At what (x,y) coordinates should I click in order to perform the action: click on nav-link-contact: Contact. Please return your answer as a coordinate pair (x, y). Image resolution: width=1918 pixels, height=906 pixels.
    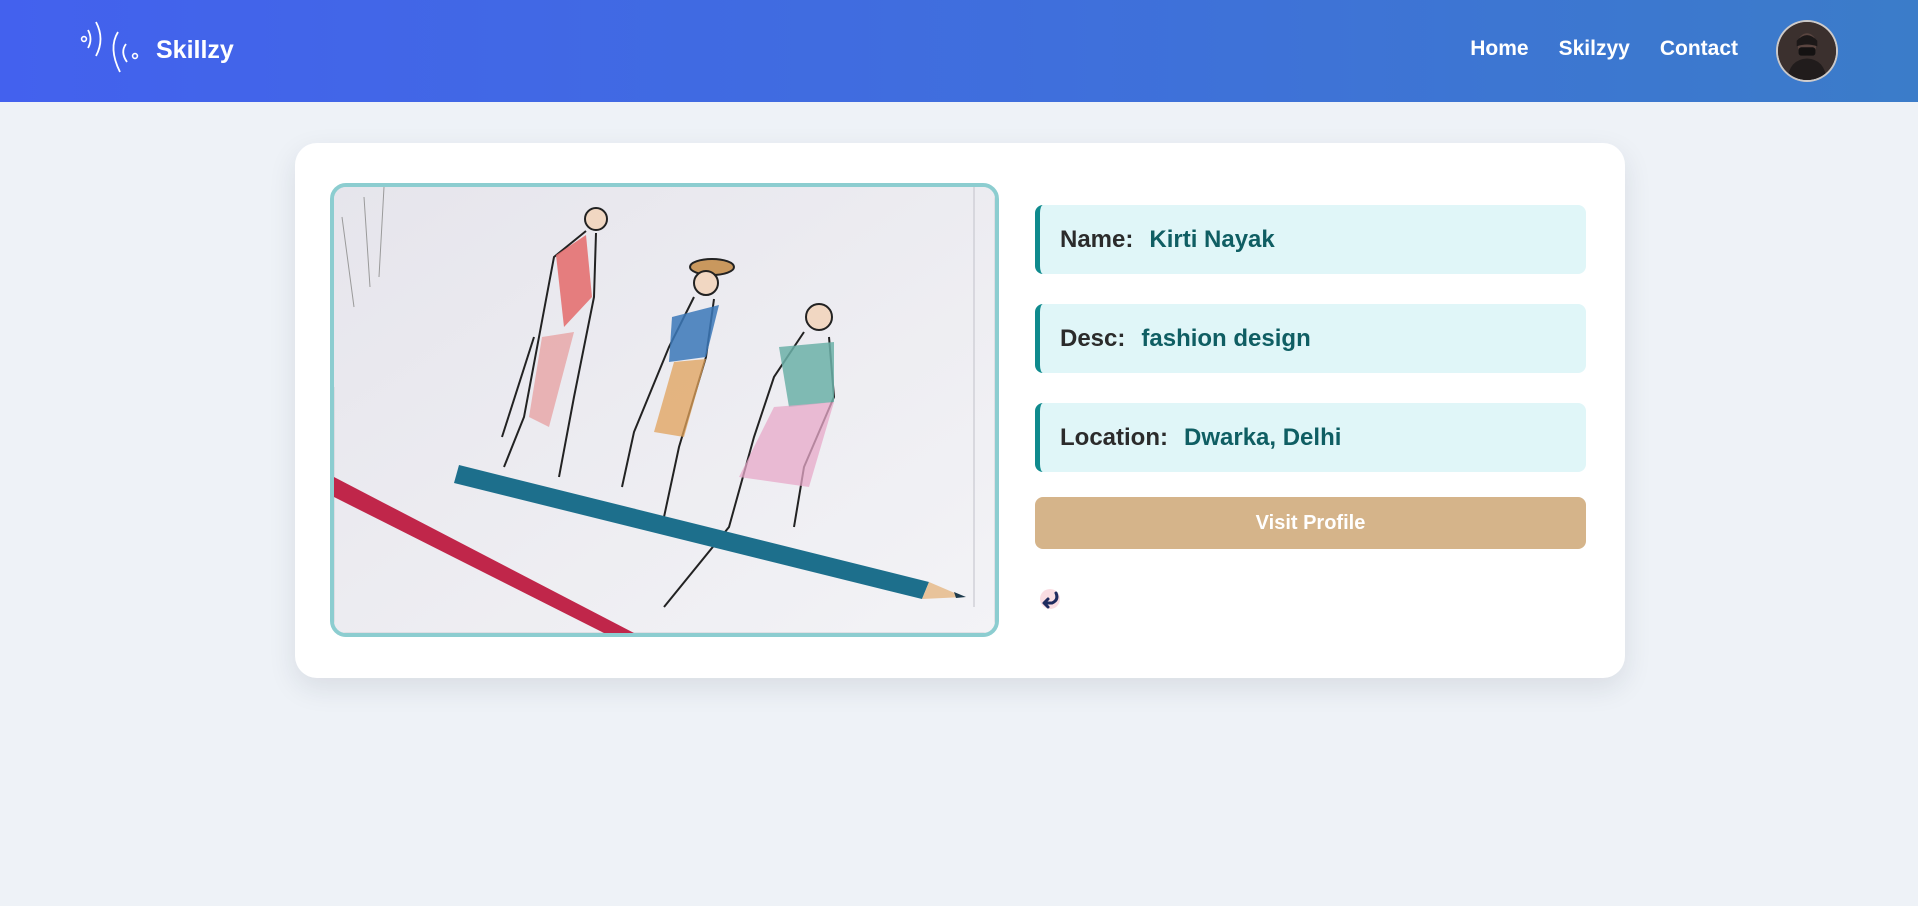
    Looking at the image, I should click on (1699, 49).